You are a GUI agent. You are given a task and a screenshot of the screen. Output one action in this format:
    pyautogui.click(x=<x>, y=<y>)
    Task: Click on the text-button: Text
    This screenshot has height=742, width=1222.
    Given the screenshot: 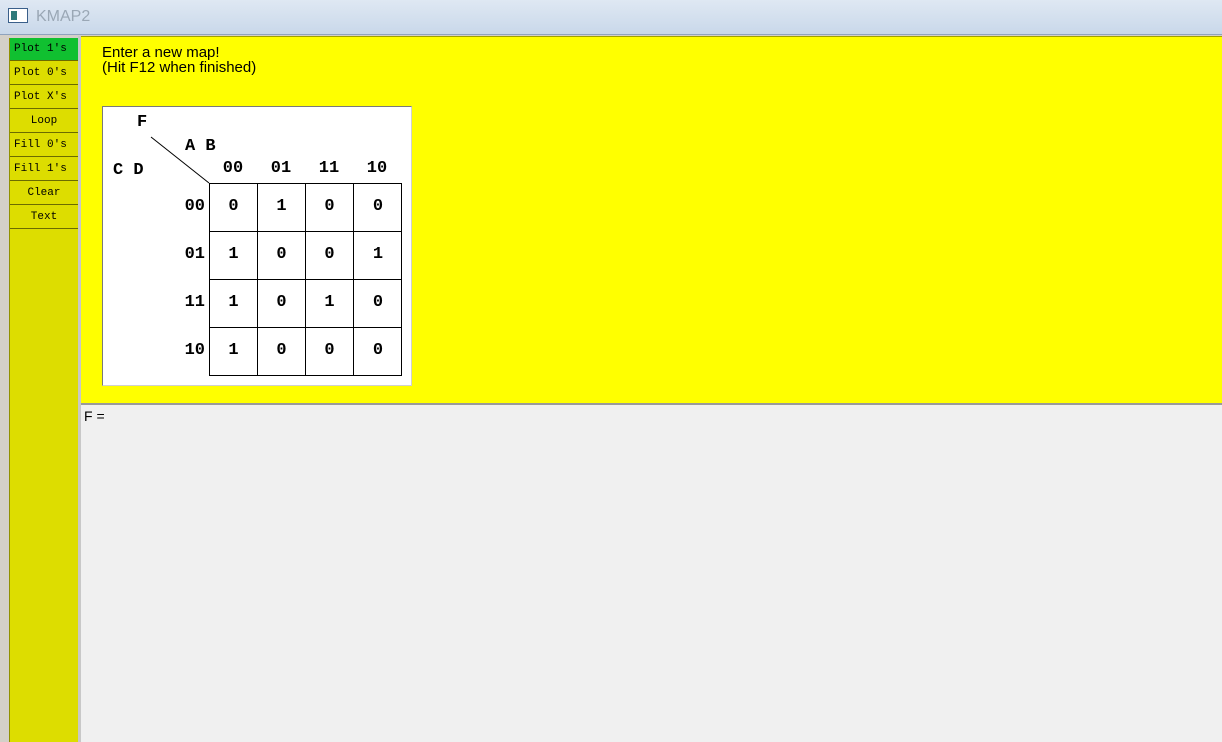 What is the action you would take?
    pyautogui.click(x=44, y=217)
    